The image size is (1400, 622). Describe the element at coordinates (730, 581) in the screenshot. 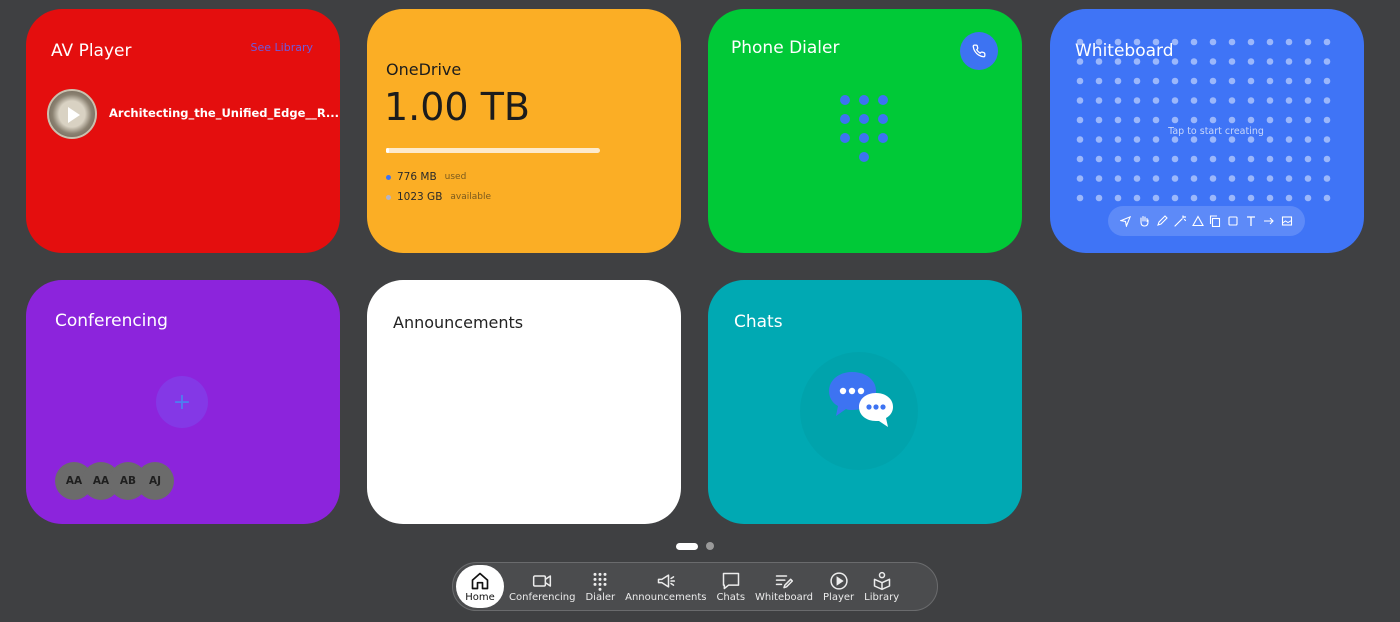

I see `chat-bubble-icon` at that location.